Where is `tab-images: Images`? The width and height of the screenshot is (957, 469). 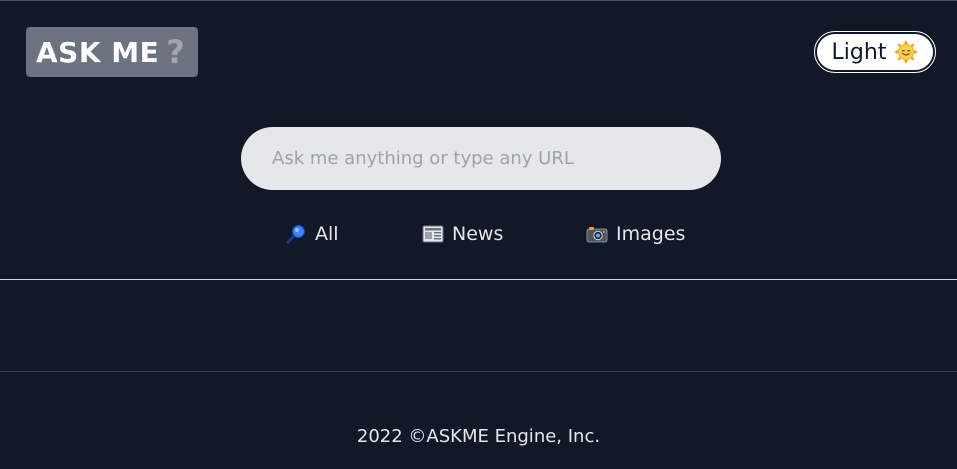 tab-images: Images is located at coordinates (635, 234).